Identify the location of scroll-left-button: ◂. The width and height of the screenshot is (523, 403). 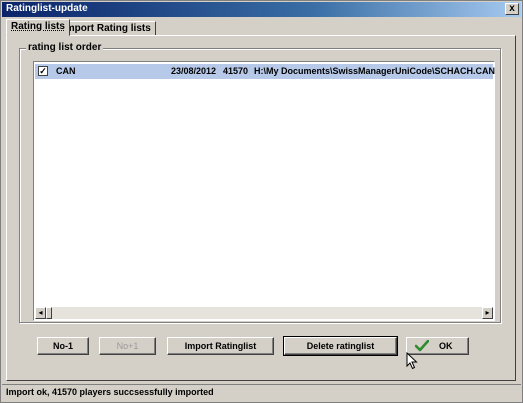
(40, 313).